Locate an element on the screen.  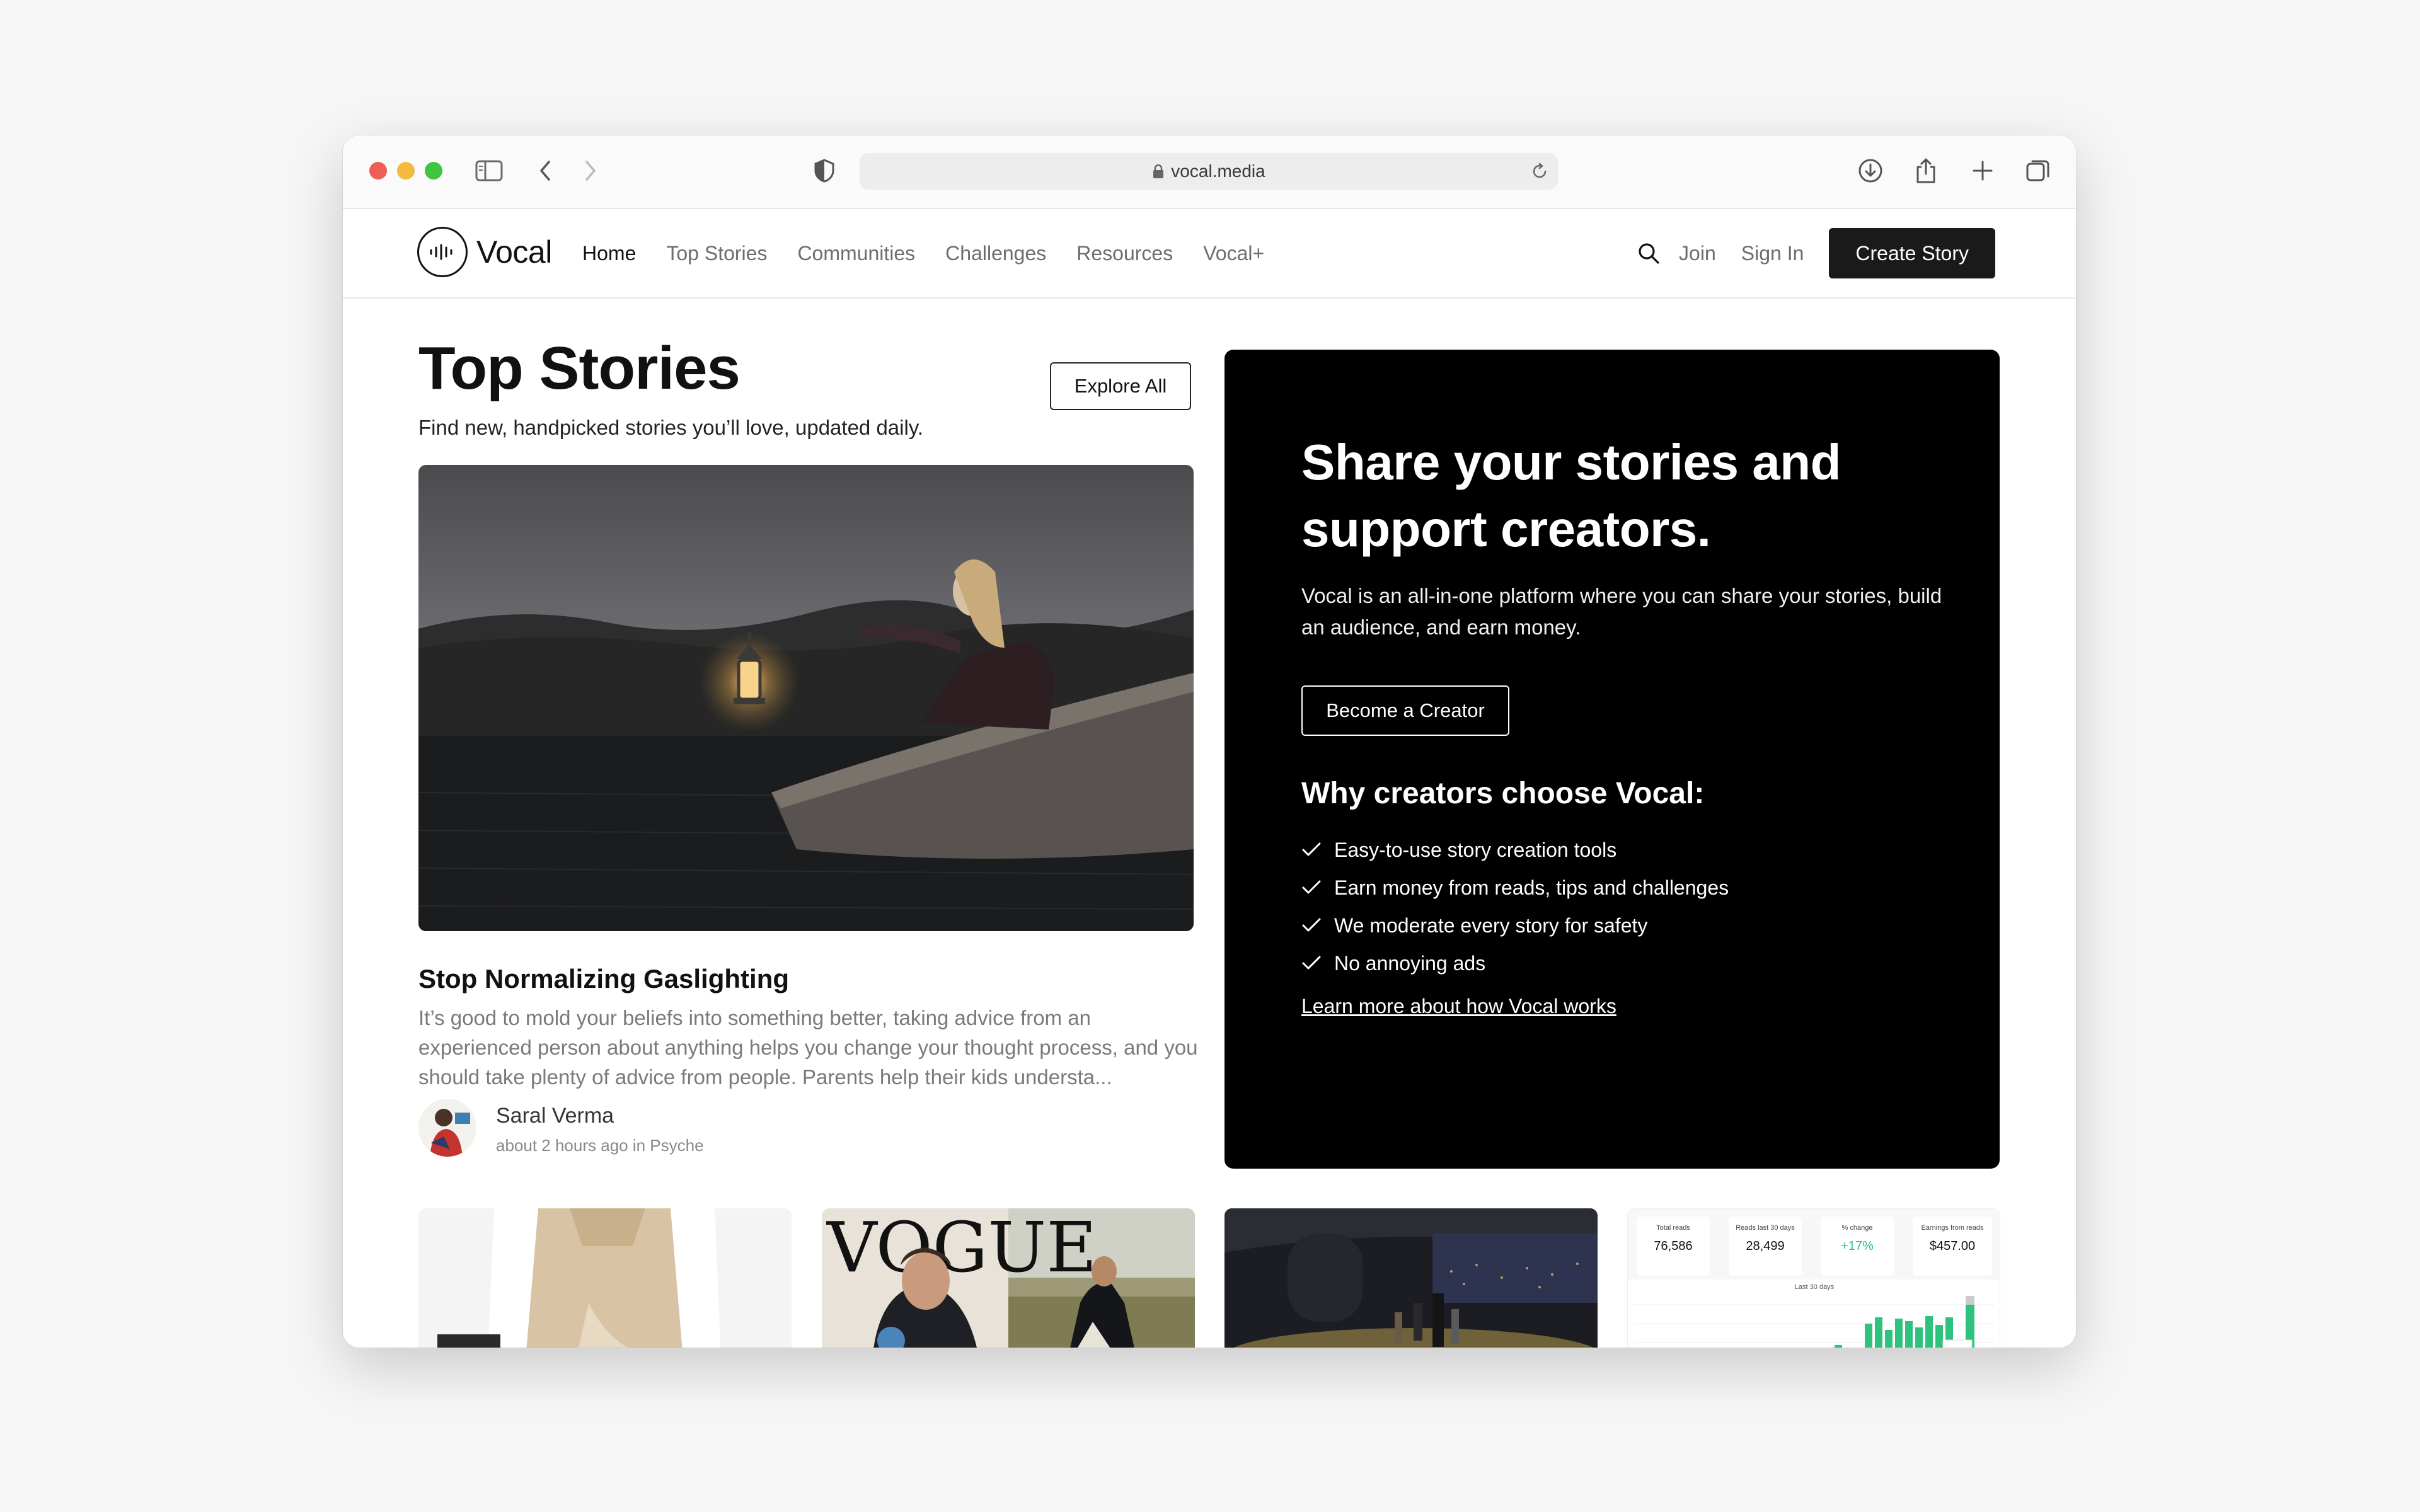
learn-more-link: Learn more about how Vocal works is located at coordinates (1459, 1006).